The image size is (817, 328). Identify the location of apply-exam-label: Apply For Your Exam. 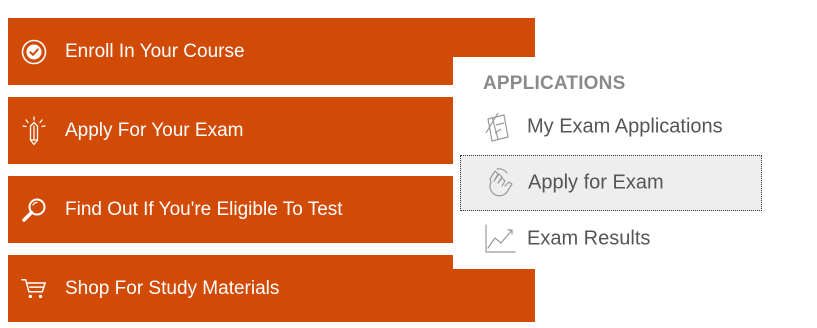
(154, 130).